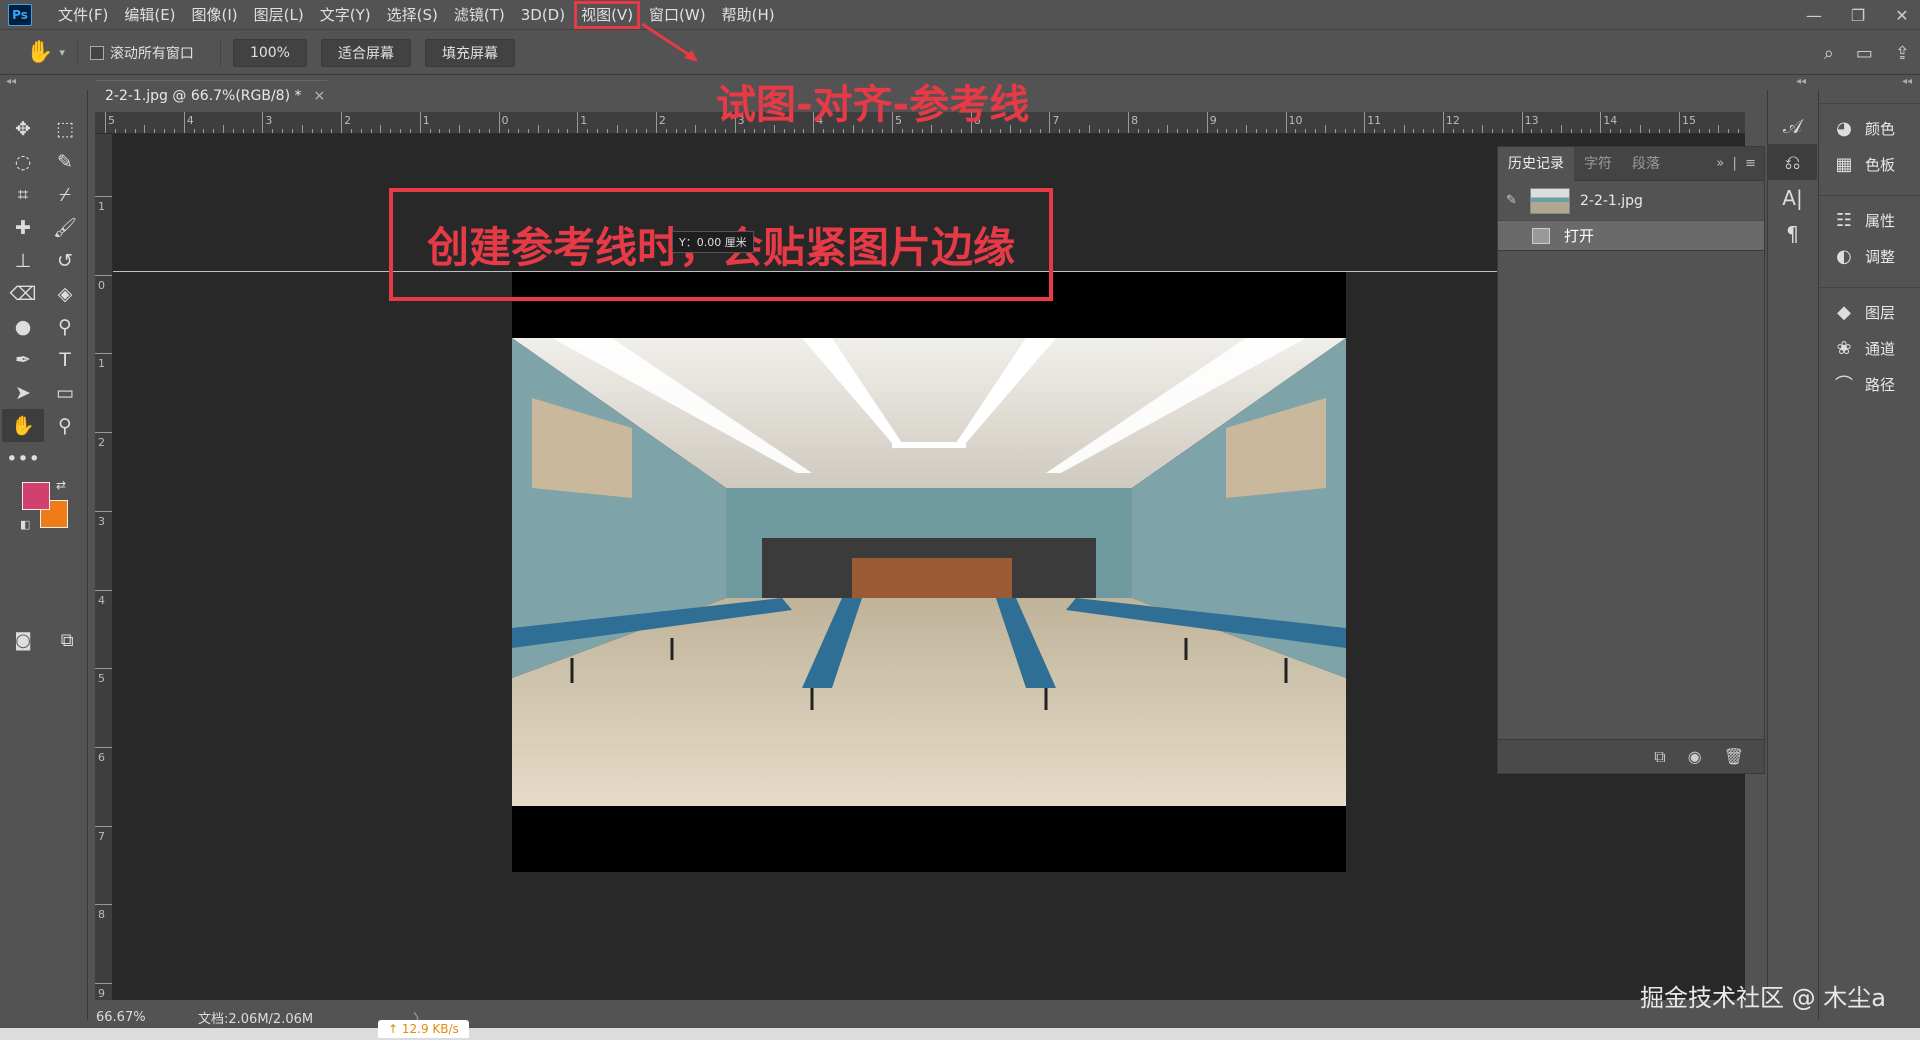 The width and height of the screenshot is (1920, 1040). What do you see at coordinates (36, 496) in the screenshot?
I see `foreground-color-swatch` at bounding box center [36, 496].